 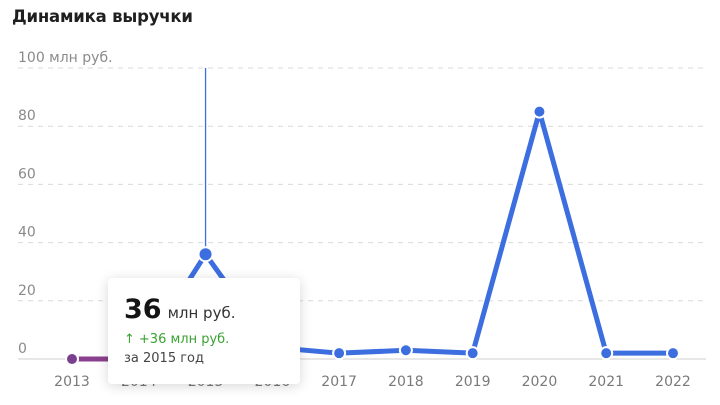 What do you see at coordinates (72, 359) in the screenshot?
I see `data-point-2013` at bounding box center [72, 359].